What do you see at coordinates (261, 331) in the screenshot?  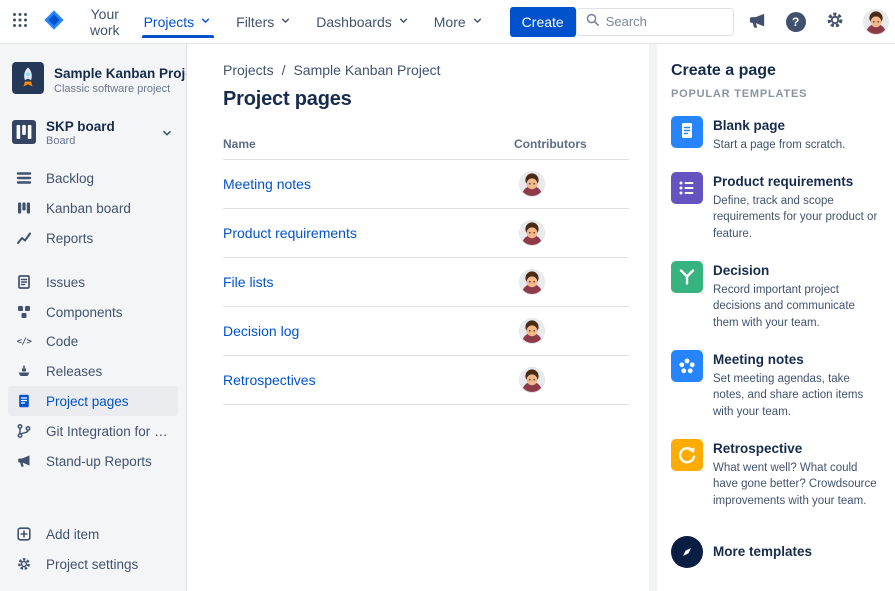 I see `page-link: Decision log` at bounding box center [261, 331].